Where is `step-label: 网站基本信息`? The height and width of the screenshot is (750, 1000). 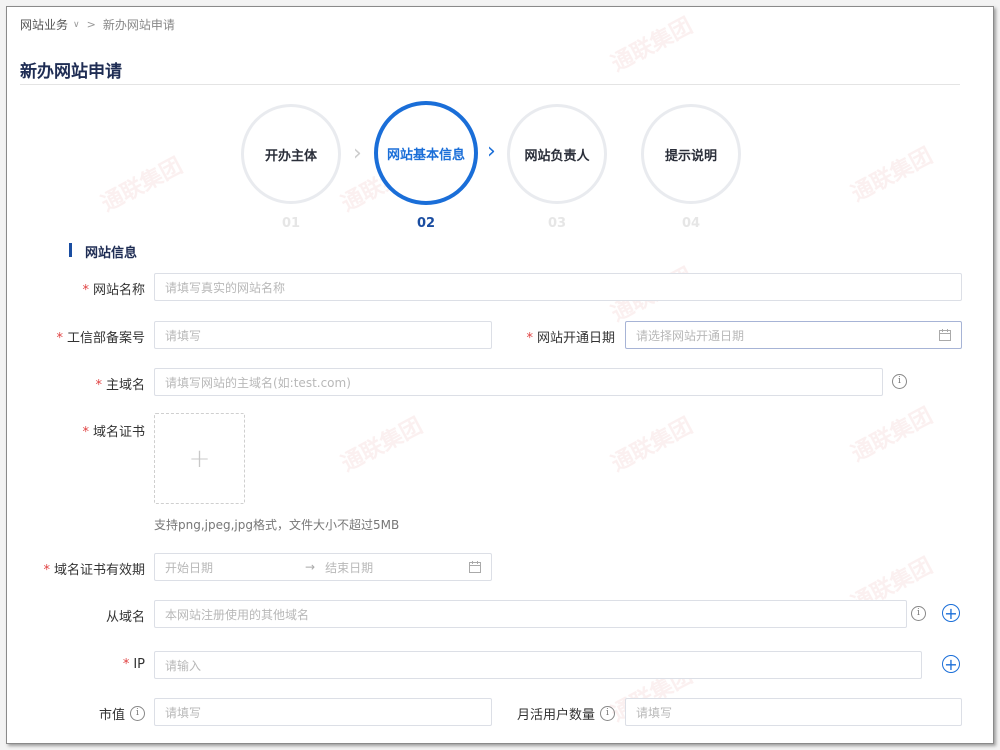
step-label: 网站基本信息 is located at coordinates (425, 155).